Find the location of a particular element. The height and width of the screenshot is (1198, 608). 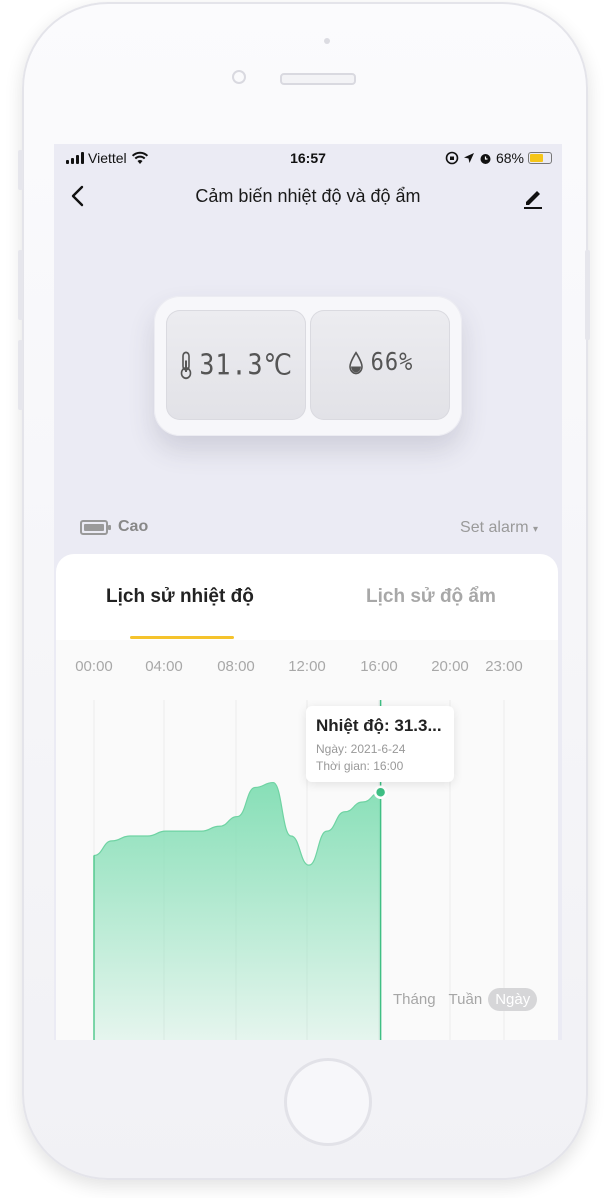

battery-level-icon is located at coordinates (95, 527).